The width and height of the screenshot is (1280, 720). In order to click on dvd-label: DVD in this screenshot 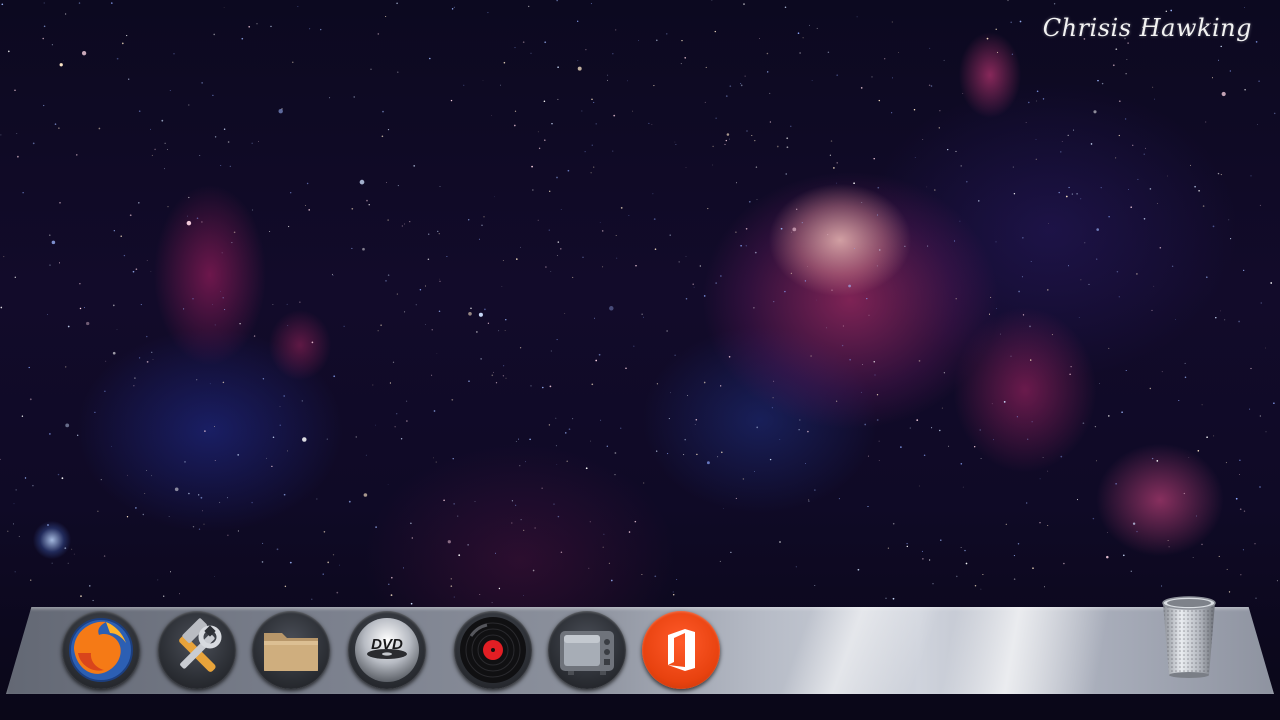, I will do `click(387, 644)`.